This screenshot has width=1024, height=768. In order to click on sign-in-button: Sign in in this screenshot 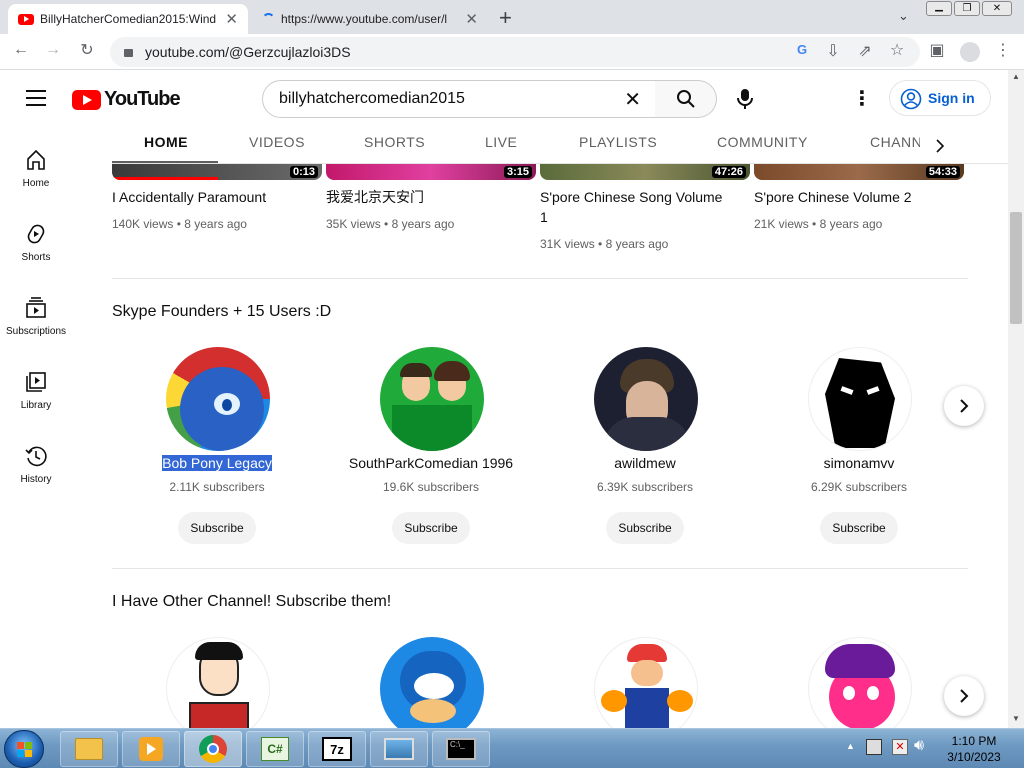, I will do `click(940, 98)`.